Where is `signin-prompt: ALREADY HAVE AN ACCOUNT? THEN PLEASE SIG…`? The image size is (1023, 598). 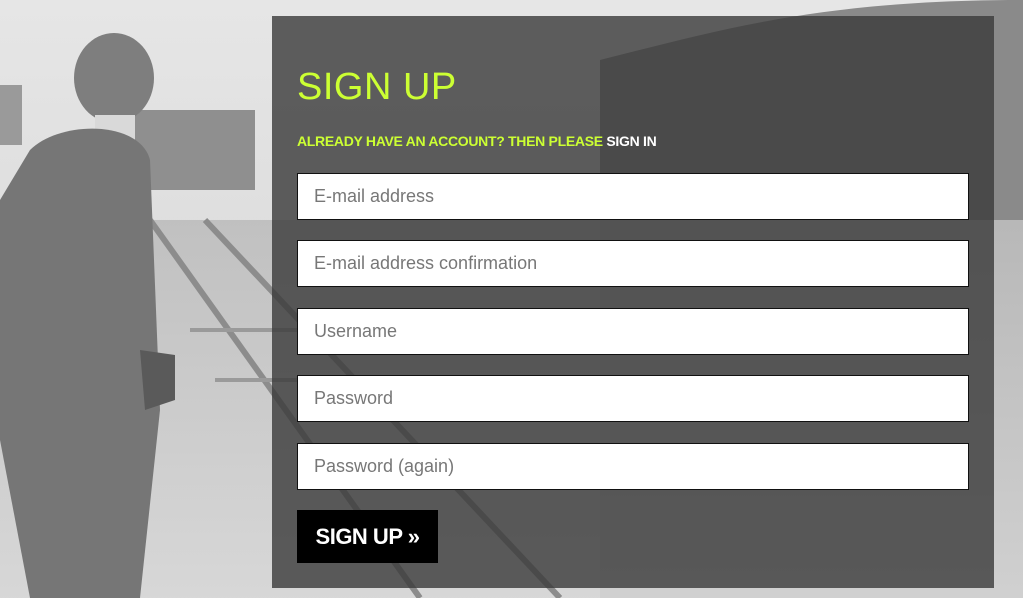 signin-prompt: ALREADY HAVE AN ACCOUNT? THEN PLEASE SIG… is located at coordinates (477, 141).